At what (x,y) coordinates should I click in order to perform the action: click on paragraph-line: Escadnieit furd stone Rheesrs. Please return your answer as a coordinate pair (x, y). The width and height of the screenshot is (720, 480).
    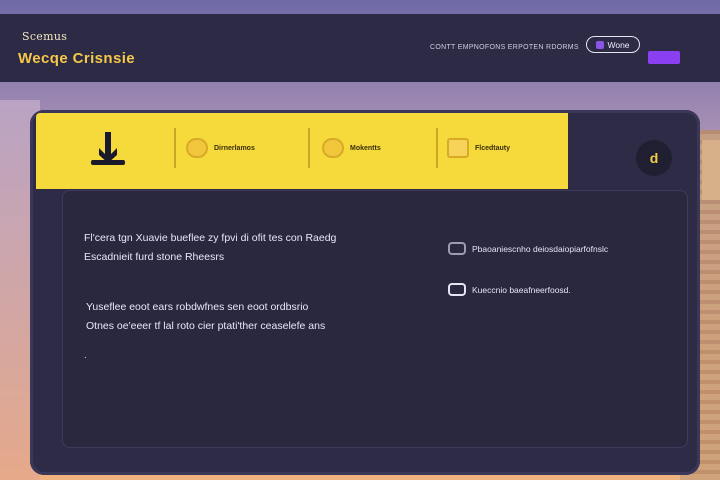
    Looking at the image, I should click on (154, 257).